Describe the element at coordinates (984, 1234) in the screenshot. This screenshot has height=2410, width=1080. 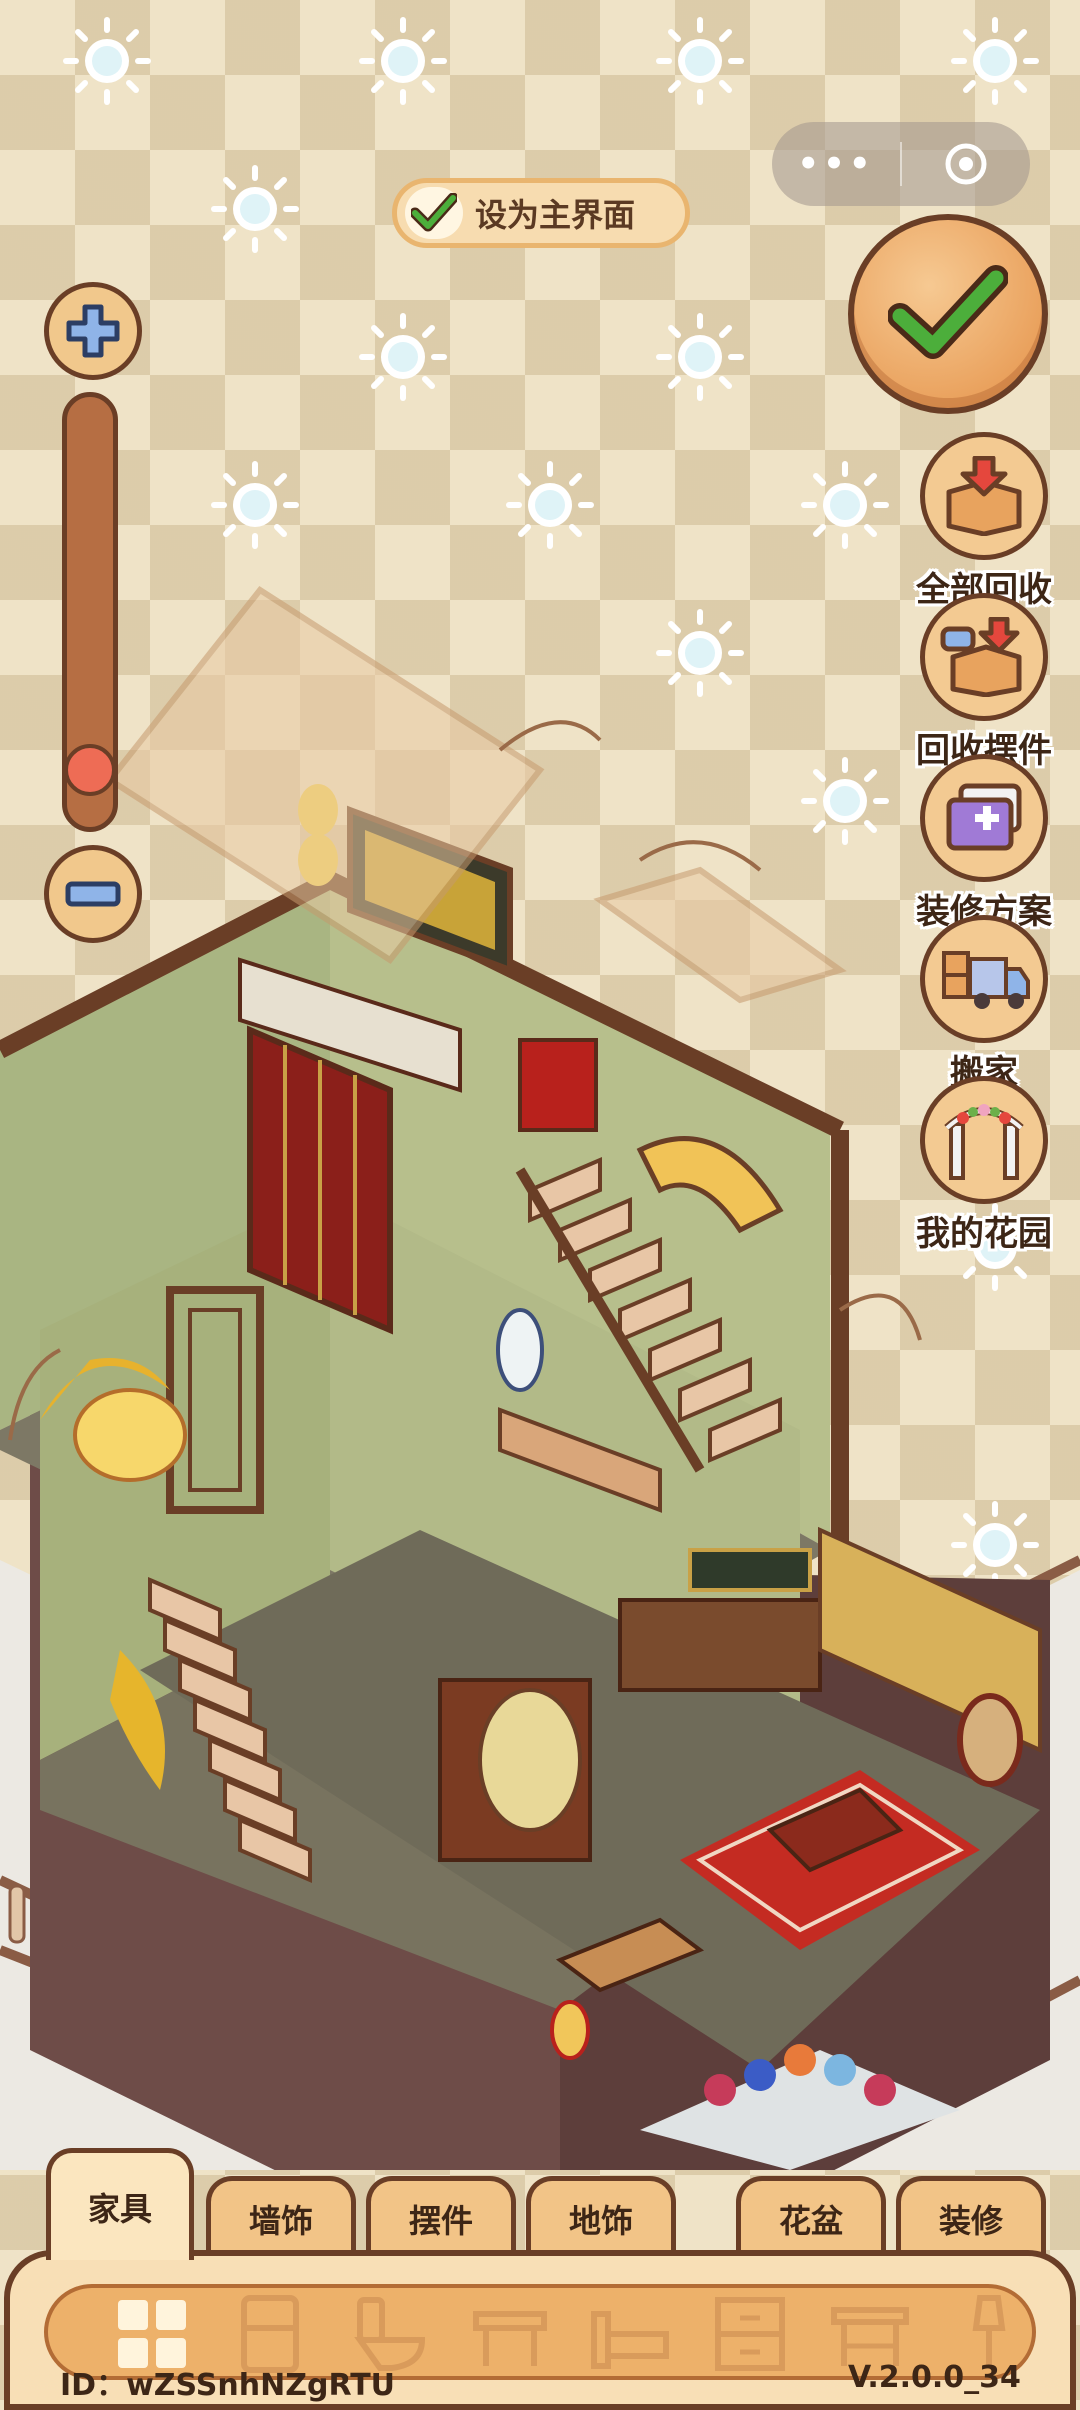
I see `my-garden-label: 我的花园` at that location.